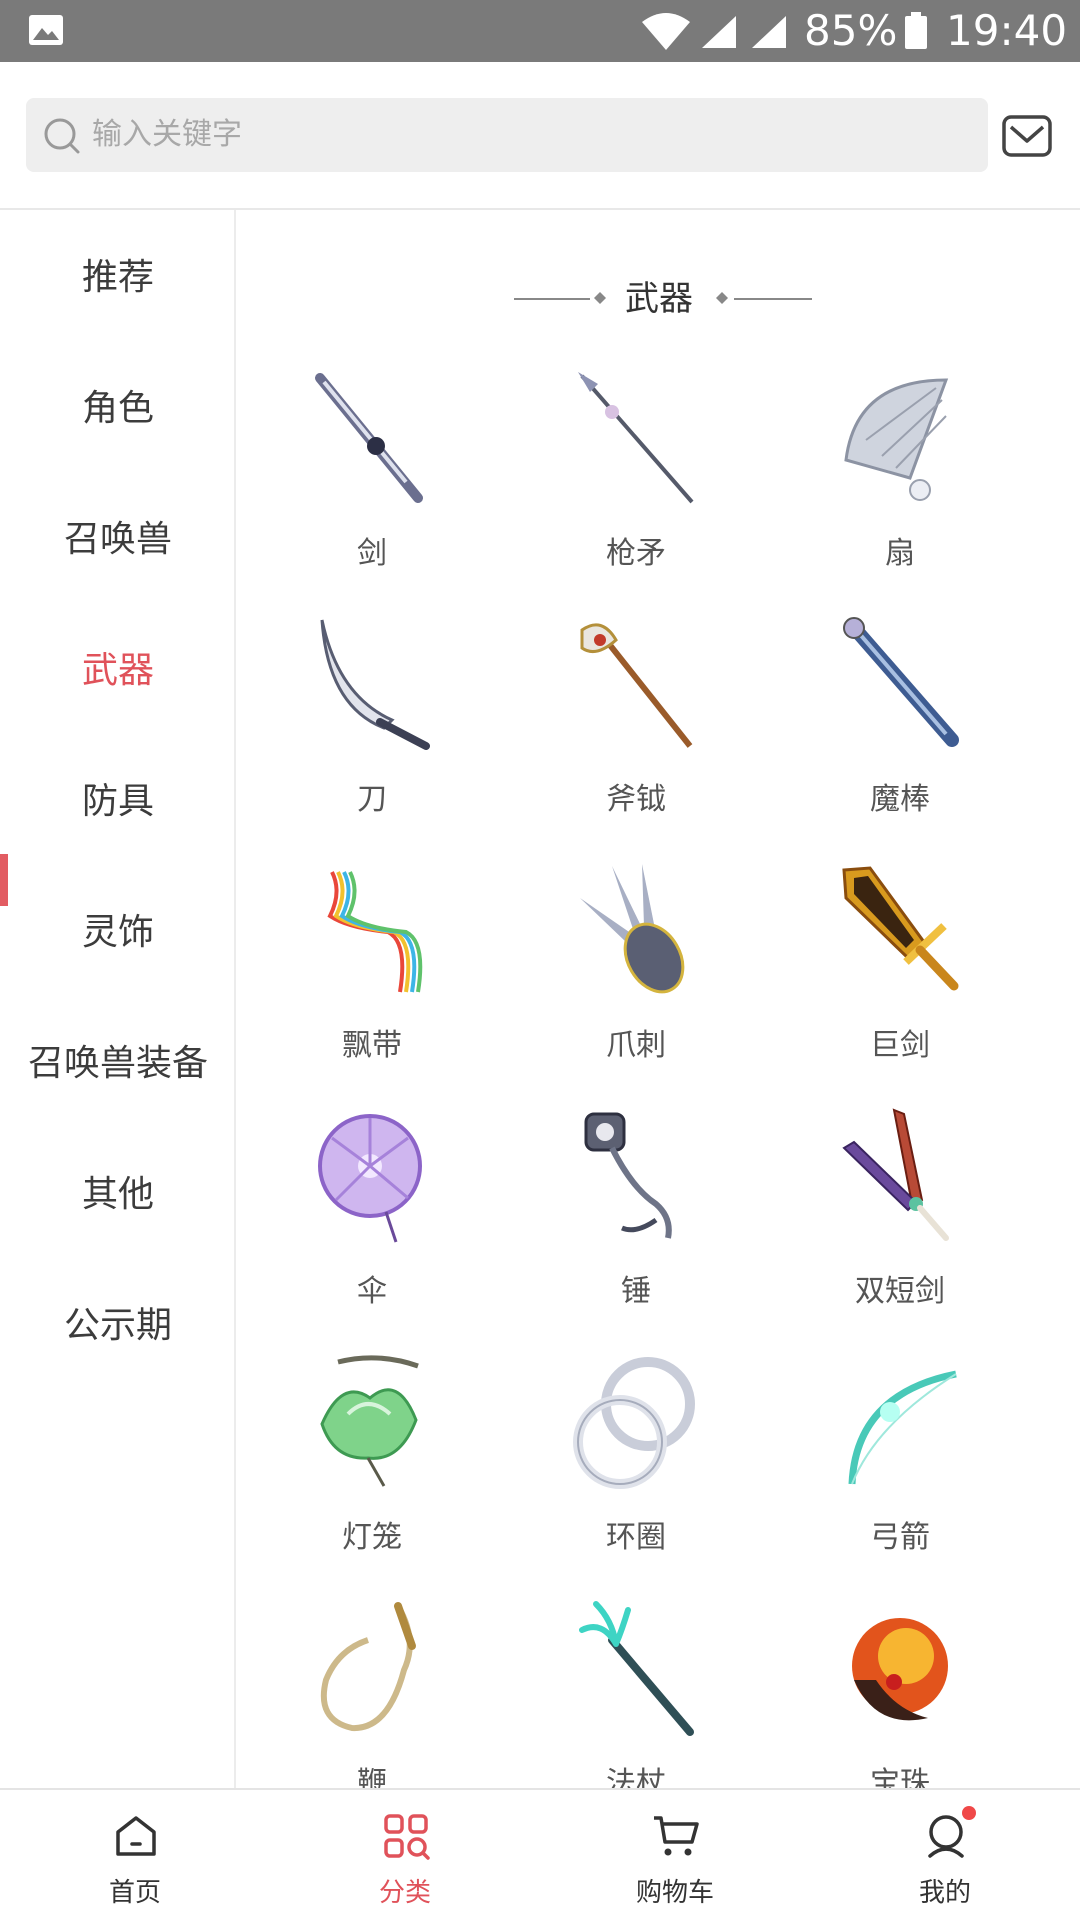 This screenshot has width=1080, height=1922. Describe the element at coordinates (118, 1195) in the screenshot. I see `sidebar-item-other: 其他` at that location.